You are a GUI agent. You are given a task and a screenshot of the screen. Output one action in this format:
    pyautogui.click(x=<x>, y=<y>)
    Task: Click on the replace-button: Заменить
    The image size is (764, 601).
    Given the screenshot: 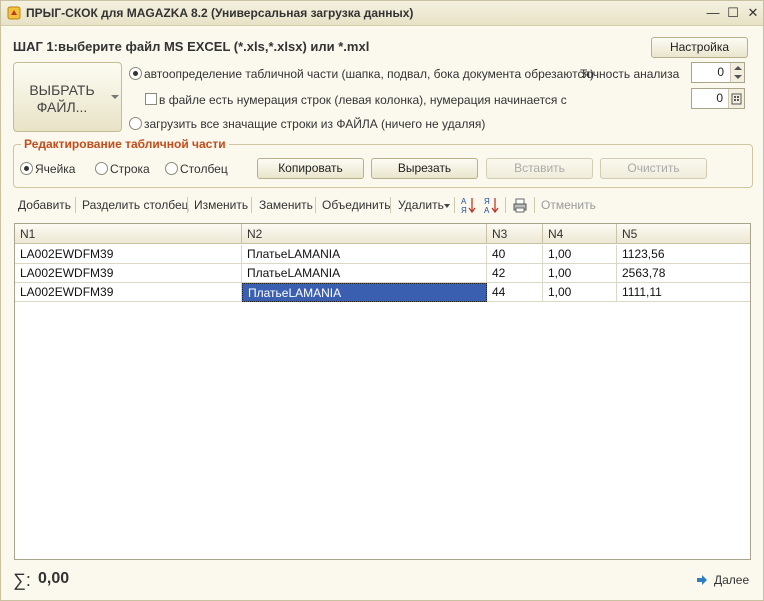 What is the action you would take?
    pyautogui.click(x=286, y=205)
    